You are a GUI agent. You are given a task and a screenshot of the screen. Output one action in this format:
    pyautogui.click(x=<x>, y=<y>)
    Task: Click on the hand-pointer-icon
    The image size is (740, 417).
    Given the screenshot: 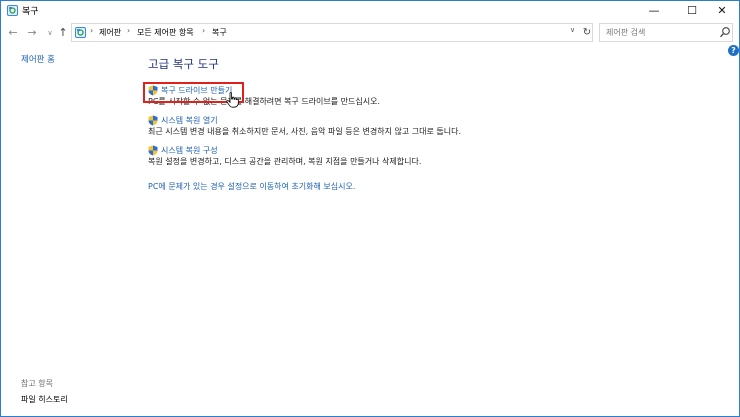 What is the action you would take?
    pyautogui.click(x=232, y=100)
    